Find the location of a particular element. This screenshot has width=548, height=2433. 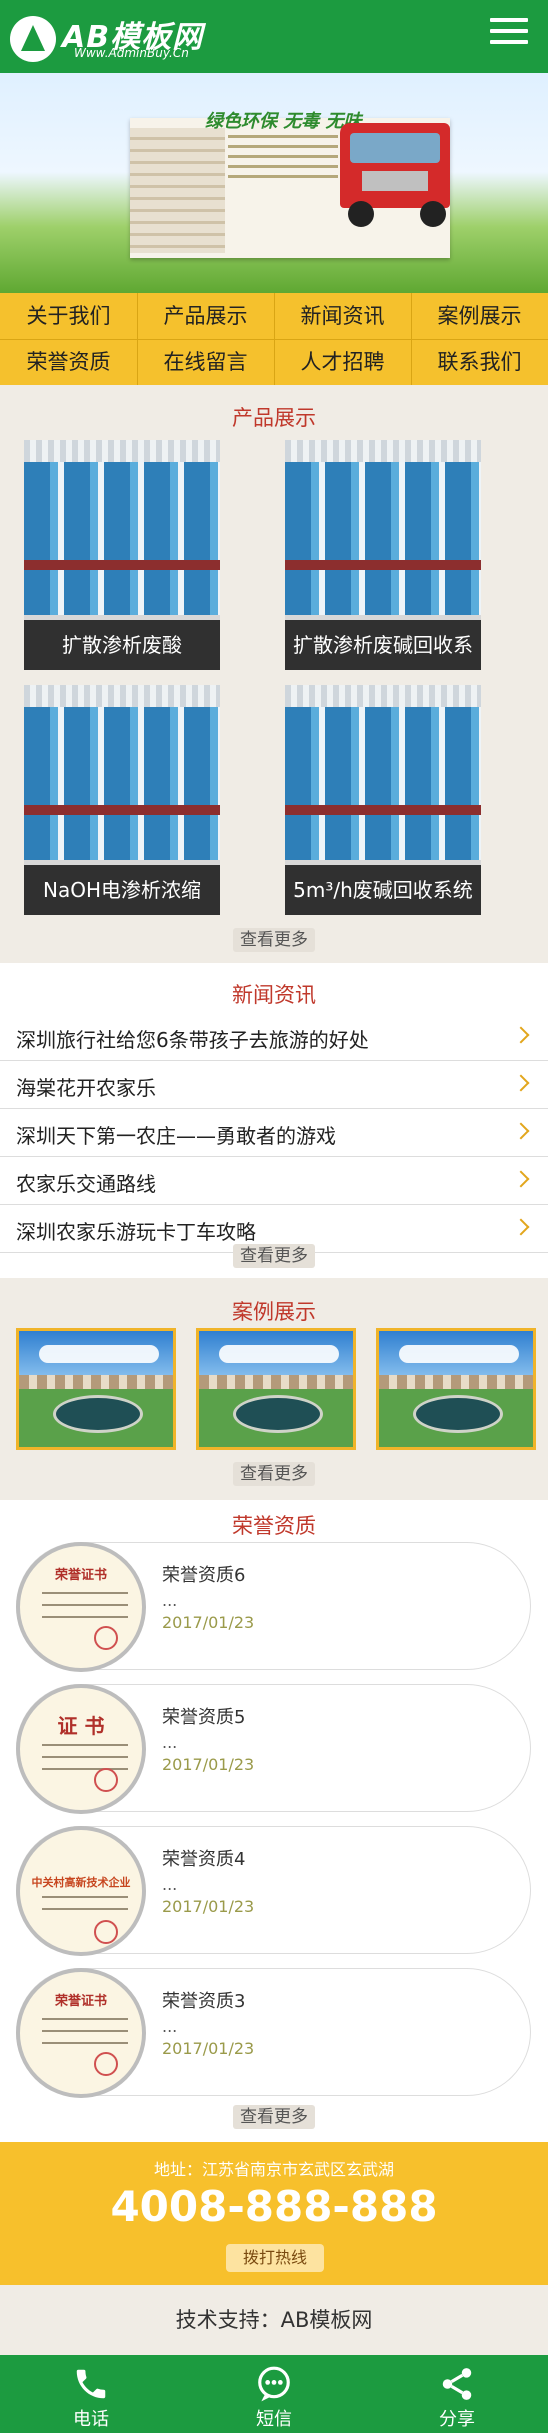

contact-address: 地址：江苏省南京市玄武区玄武湖 is located at coordinates (273, 2169).